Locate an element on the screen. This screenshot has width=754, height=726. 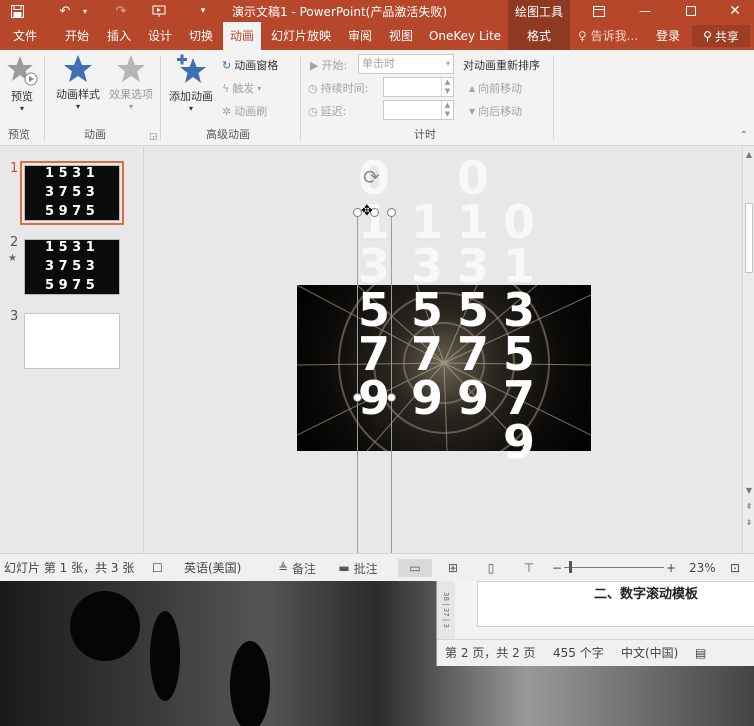
comments-button: ▬ 批注 is located at coordinates (358, 568).